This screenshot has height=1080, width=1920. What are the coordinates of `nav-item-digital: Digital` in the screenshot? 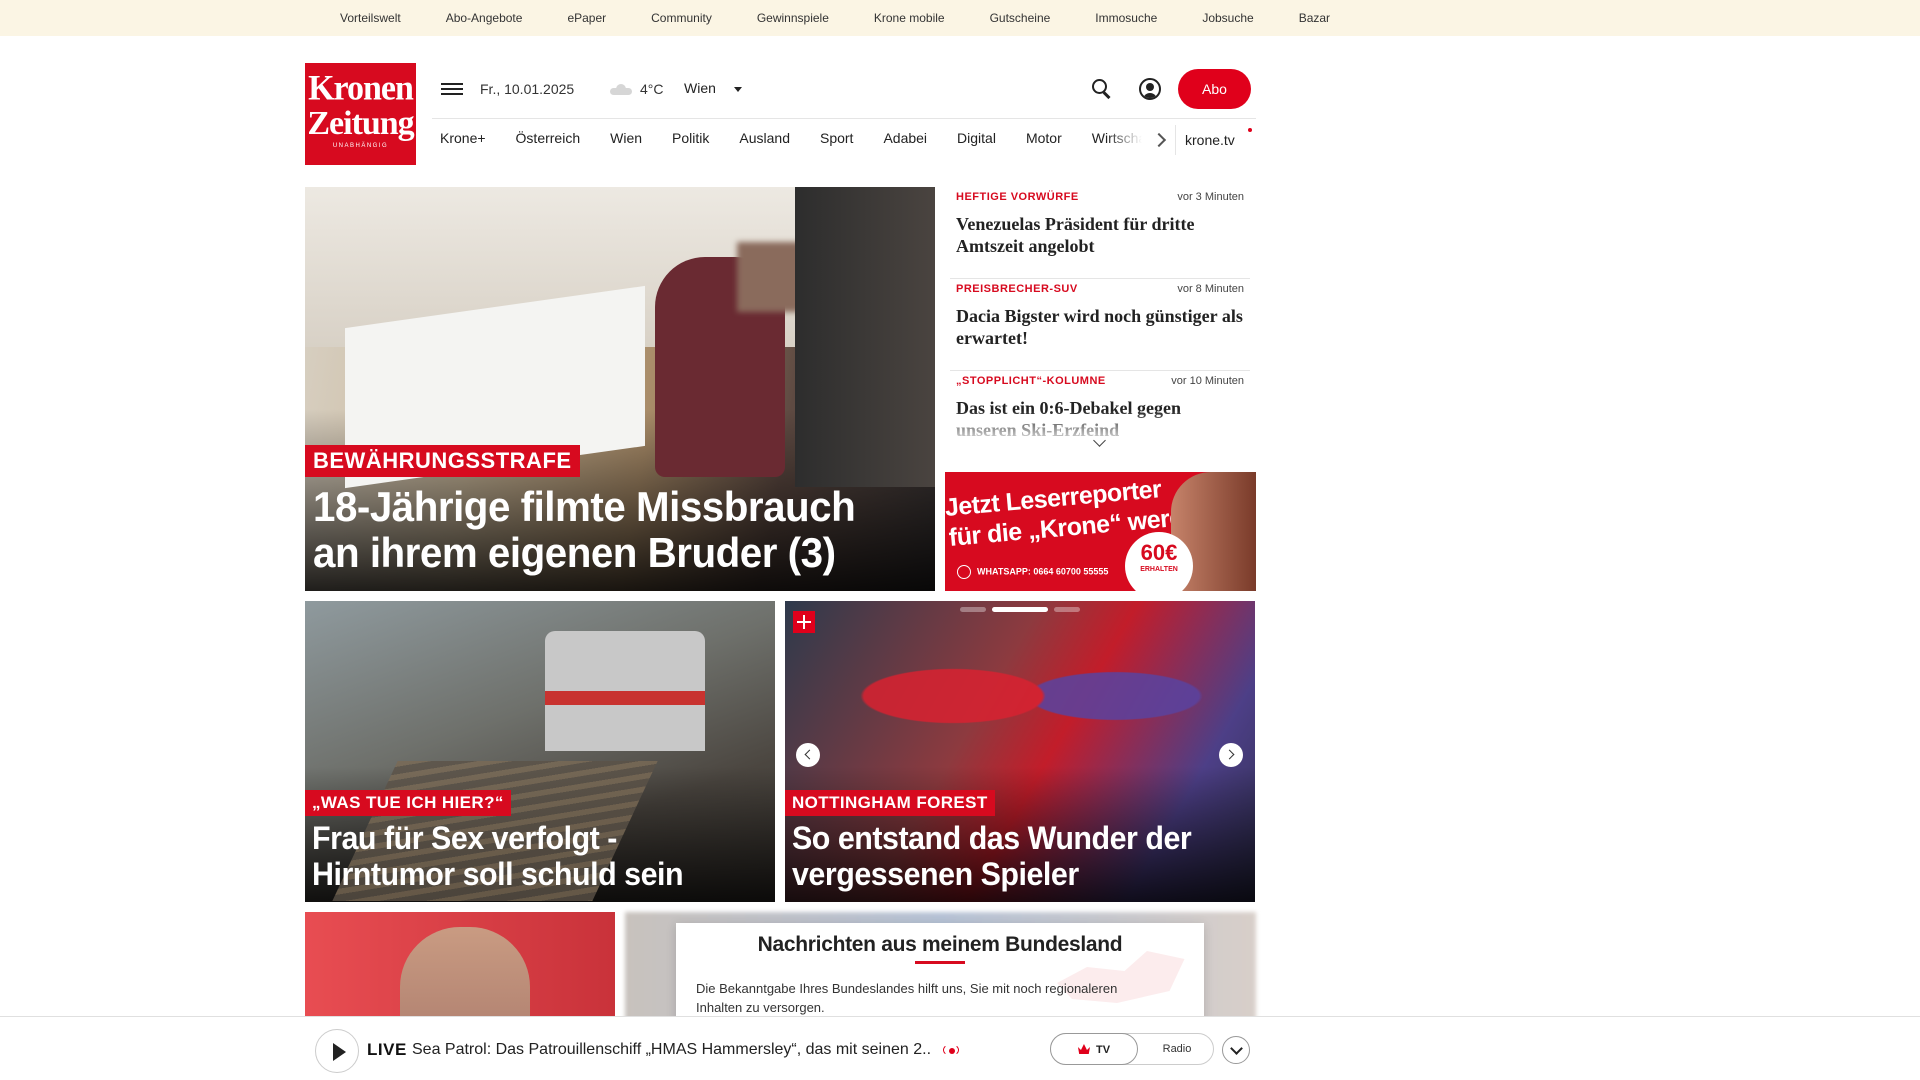 It's located at (976, 141).